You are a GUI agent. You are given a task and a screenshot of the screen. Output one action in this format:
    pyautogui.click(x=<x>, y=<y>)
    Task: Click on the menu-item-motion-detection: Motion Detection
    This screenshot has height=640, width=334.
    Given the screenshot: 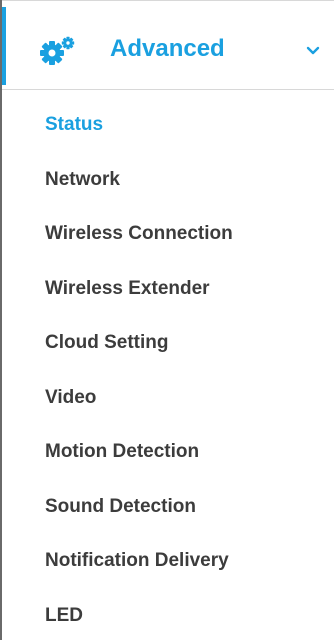 What is the action you would take?
    pyautogui.click(x=168, y=452)
    